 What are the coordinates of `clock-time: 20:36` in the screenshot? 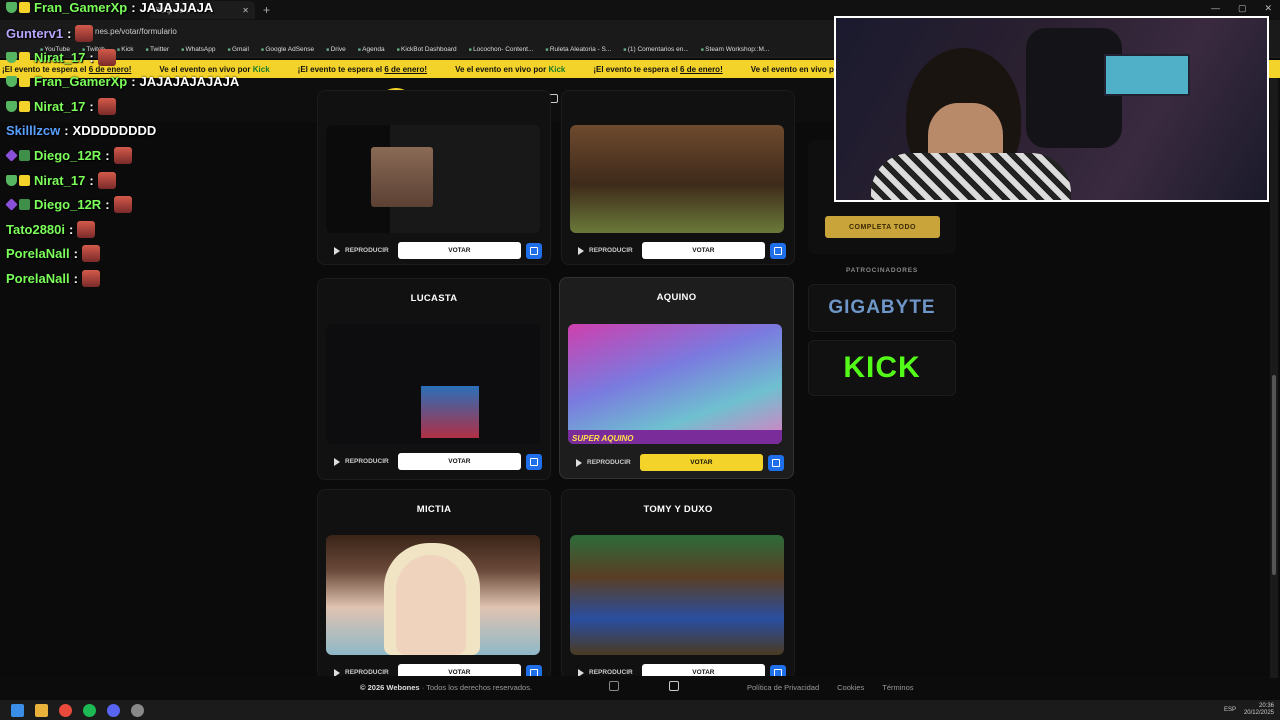 It's located at (1266, 706).